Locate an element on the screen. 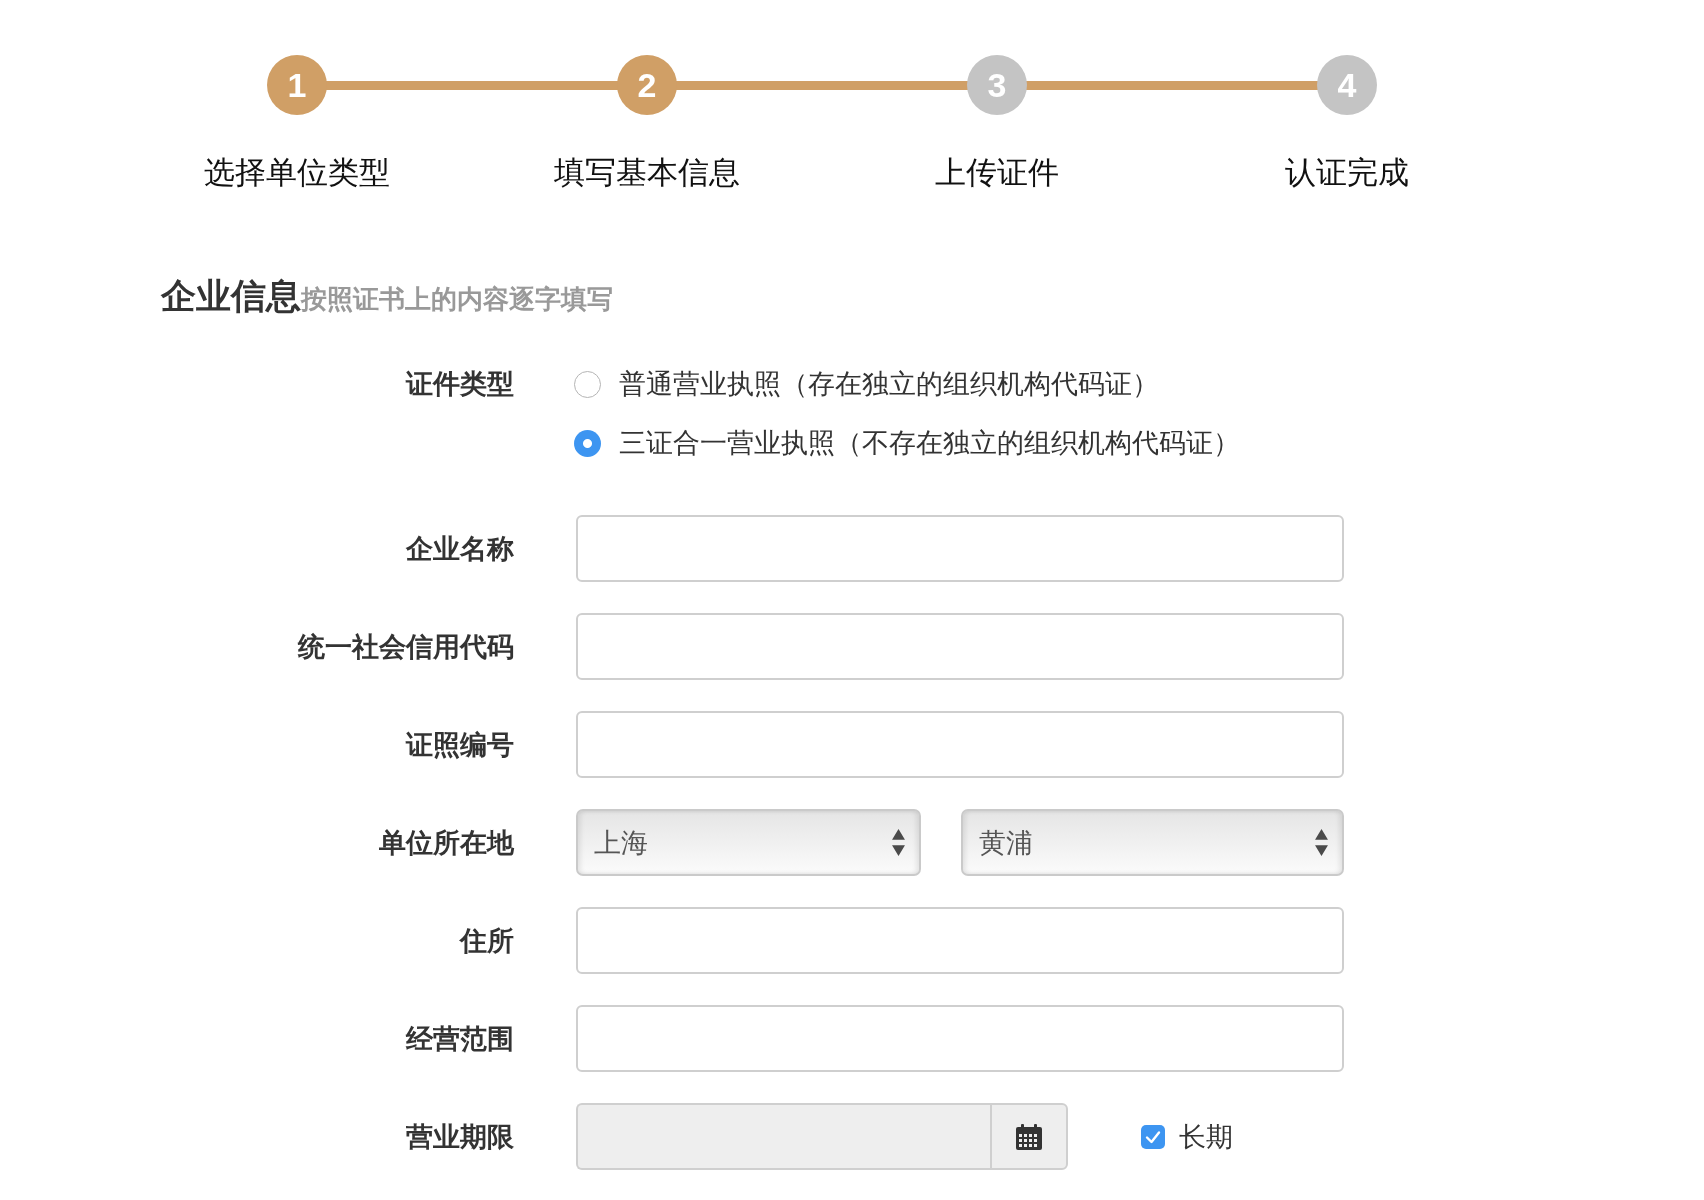 The height and width of the screenshot is (1200, 1704). field-label: 经营范围 is located at coordinates (460, 1038).